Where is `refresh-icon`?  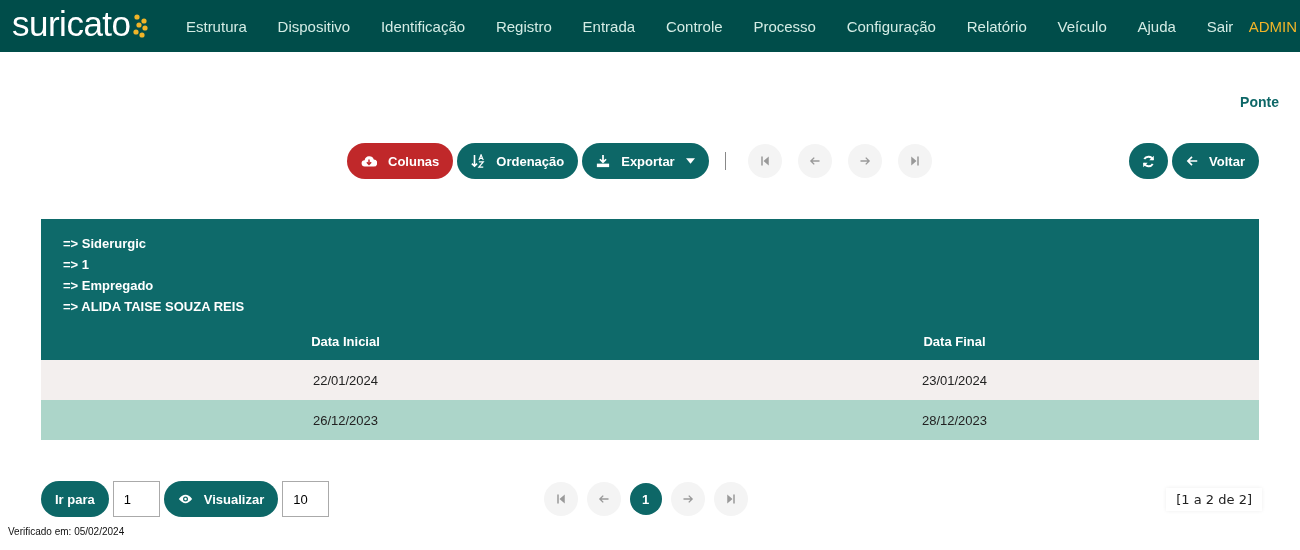 refresh-icon is located at coordinates (1149, 161).